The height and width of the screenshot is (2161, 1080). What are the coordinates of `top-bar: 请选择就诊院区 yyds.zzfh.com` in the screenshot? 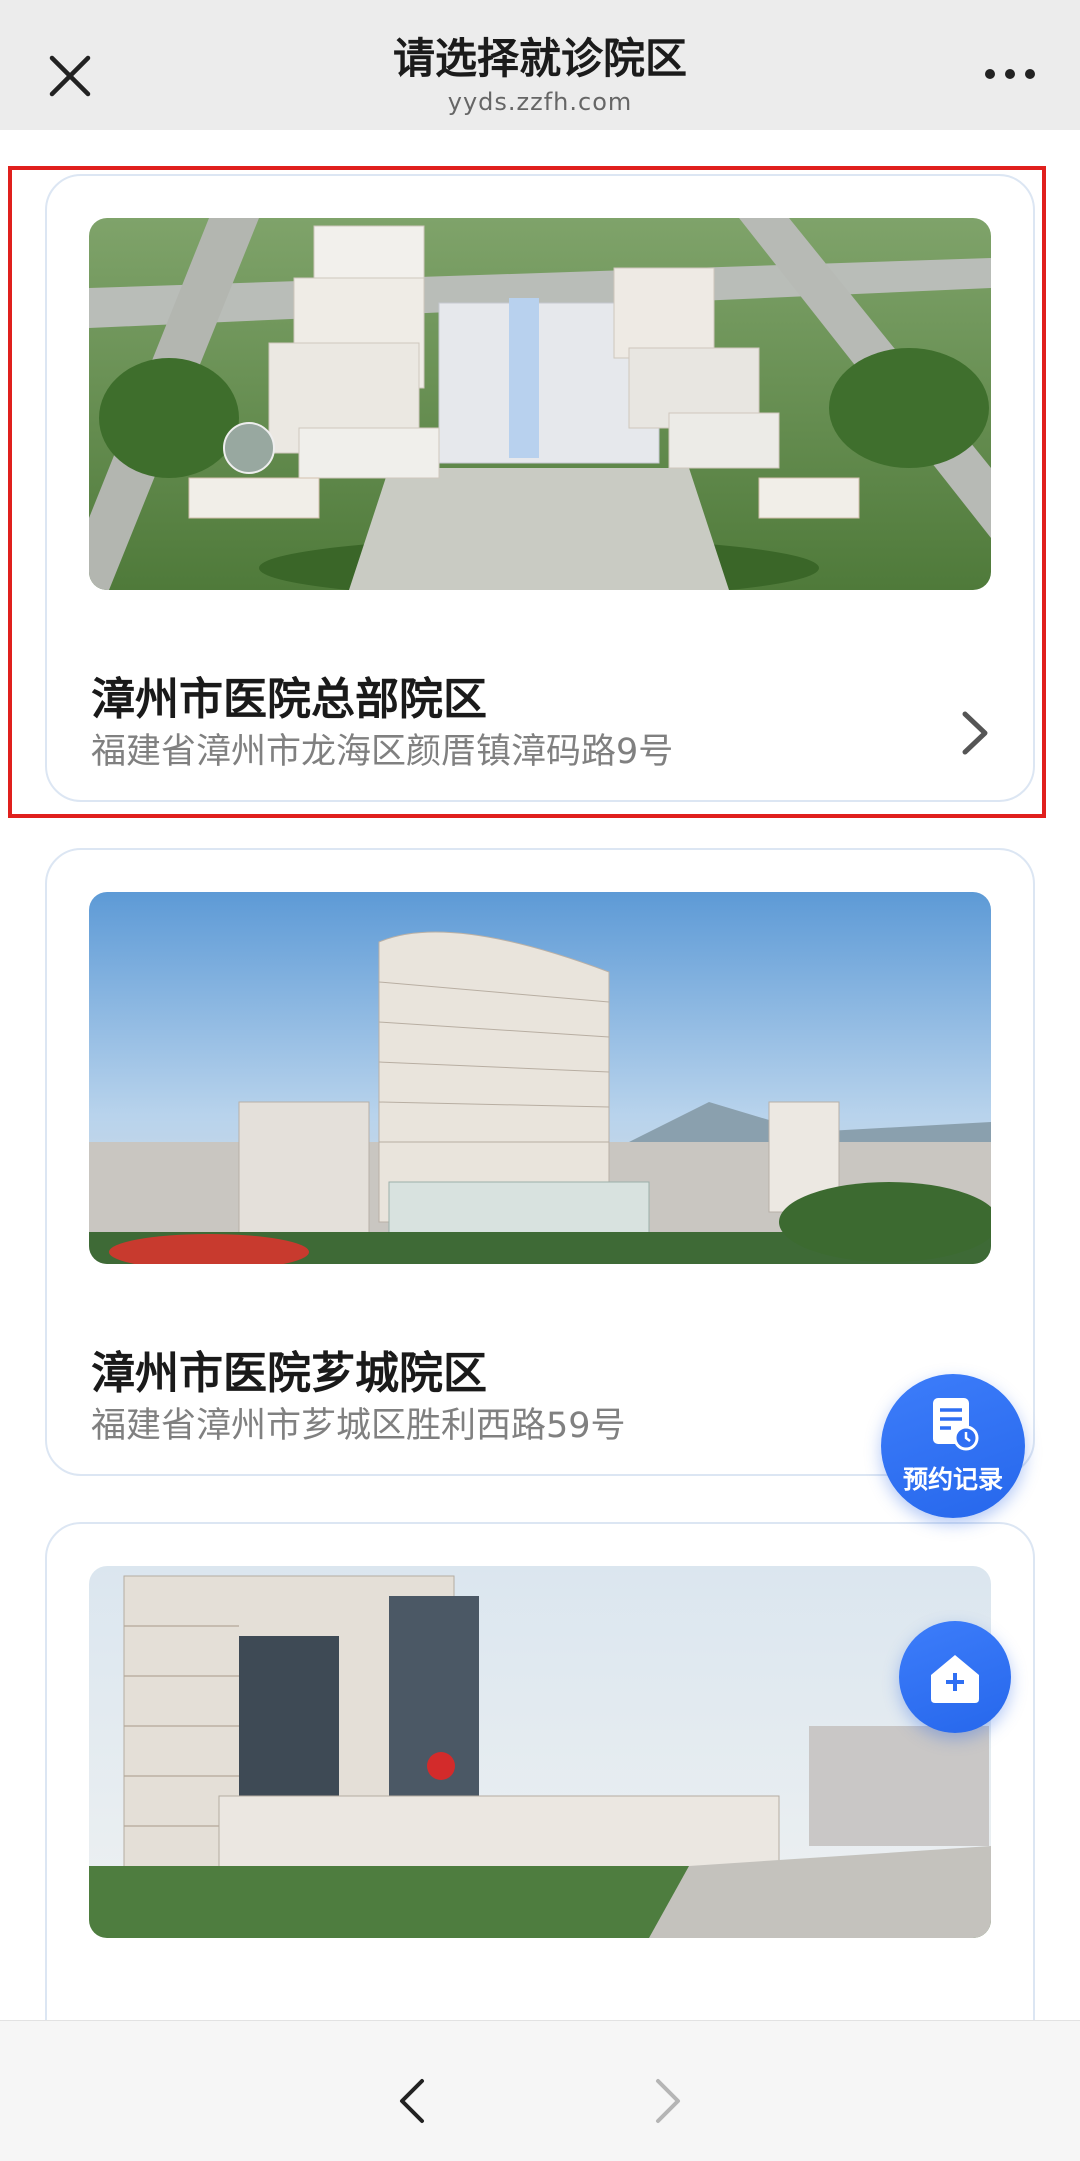 It's located at (540, 65).